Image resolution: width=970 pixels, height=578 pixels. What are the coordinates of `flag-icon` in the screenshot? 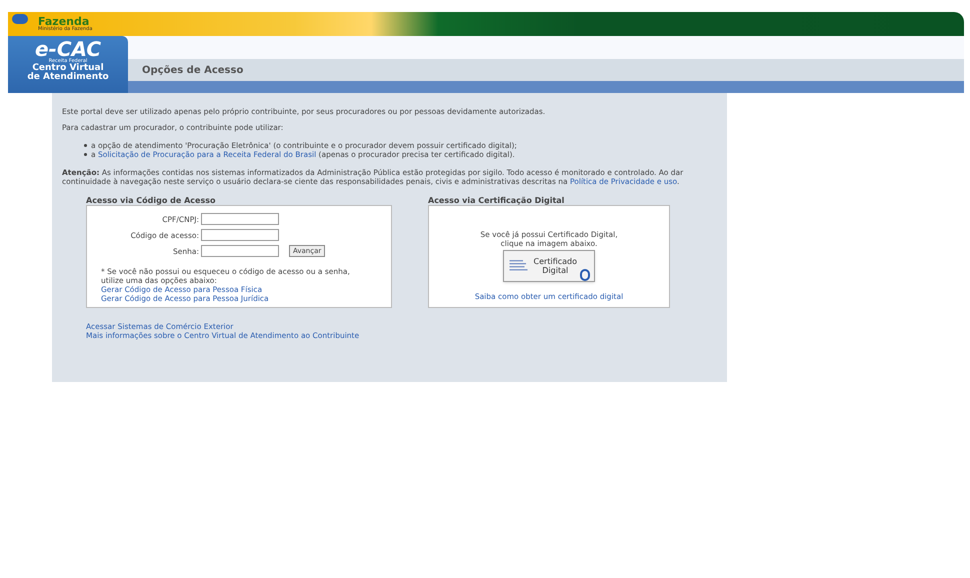 It's located at (20, 19).